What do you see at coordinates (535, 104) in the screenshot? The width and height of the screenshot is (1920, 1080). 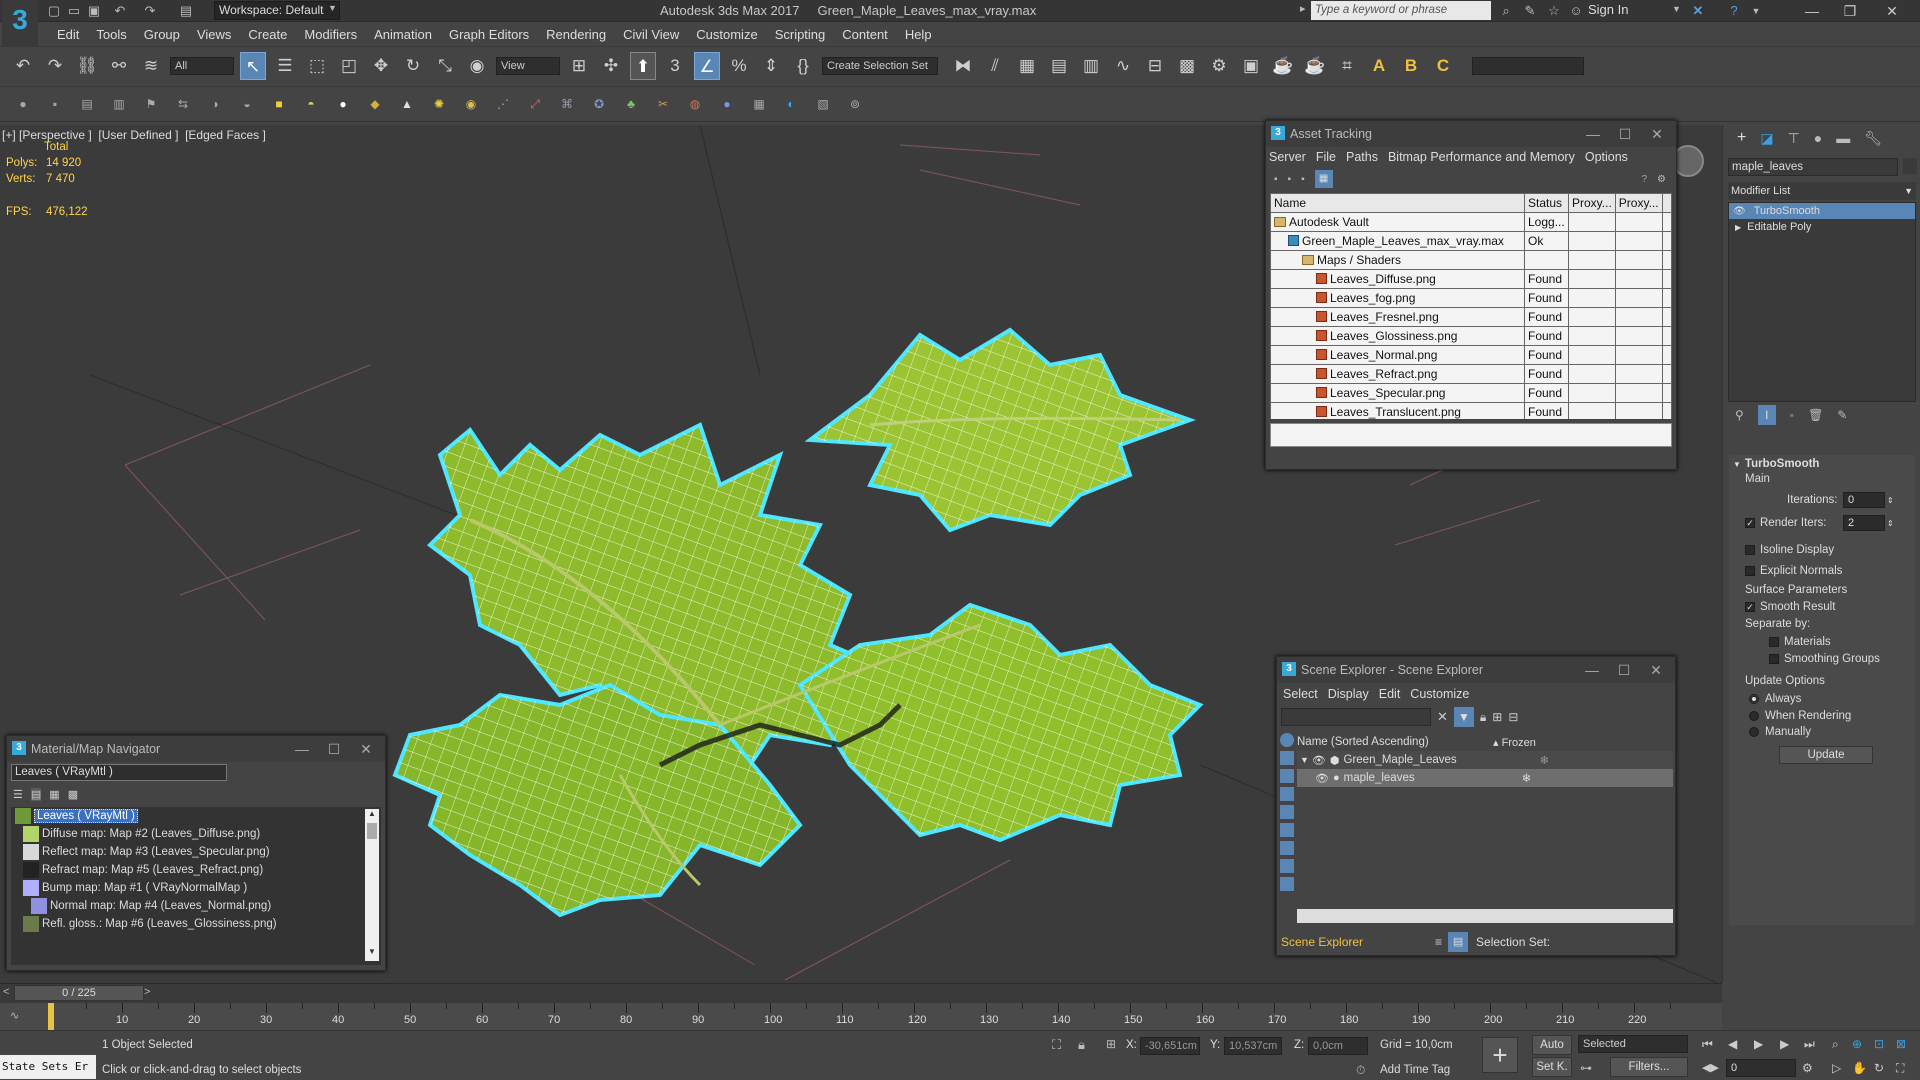 I see `vray-proxy-icon: ⤢` at bounding box center [535, 104].